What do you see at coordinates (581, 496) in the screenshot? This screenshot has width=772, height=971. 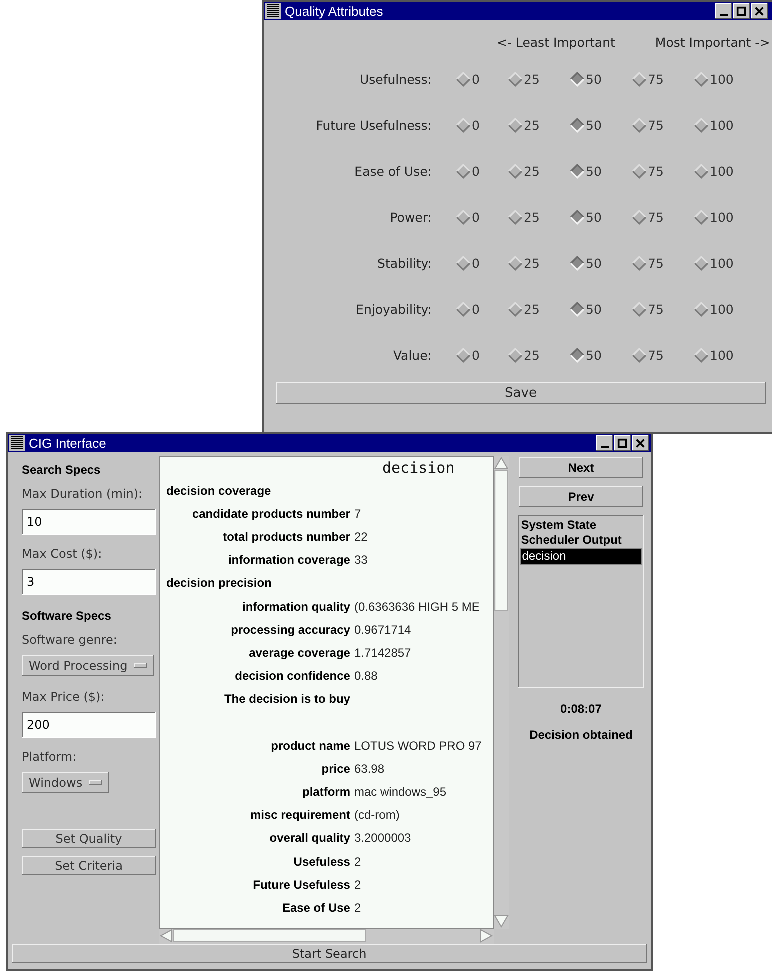 I see `nav-button: Prev` at bounding box center [581, 496].